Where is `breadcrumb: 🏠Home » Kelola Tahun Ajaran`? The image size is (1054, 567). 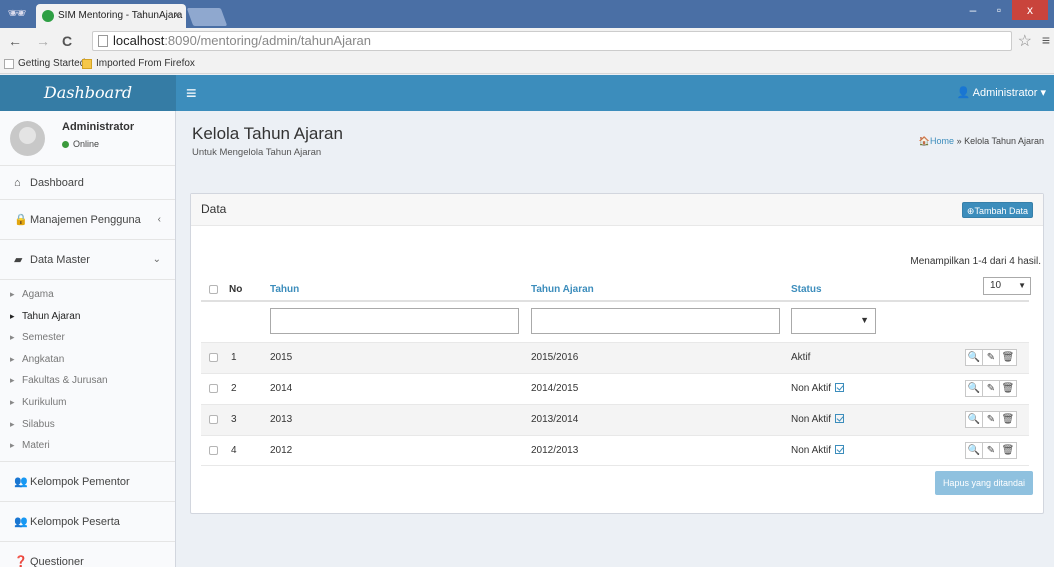
breadcrumb: 🏠Home » Kelola Tahun Ajaran is located at coordinates (981, 141).